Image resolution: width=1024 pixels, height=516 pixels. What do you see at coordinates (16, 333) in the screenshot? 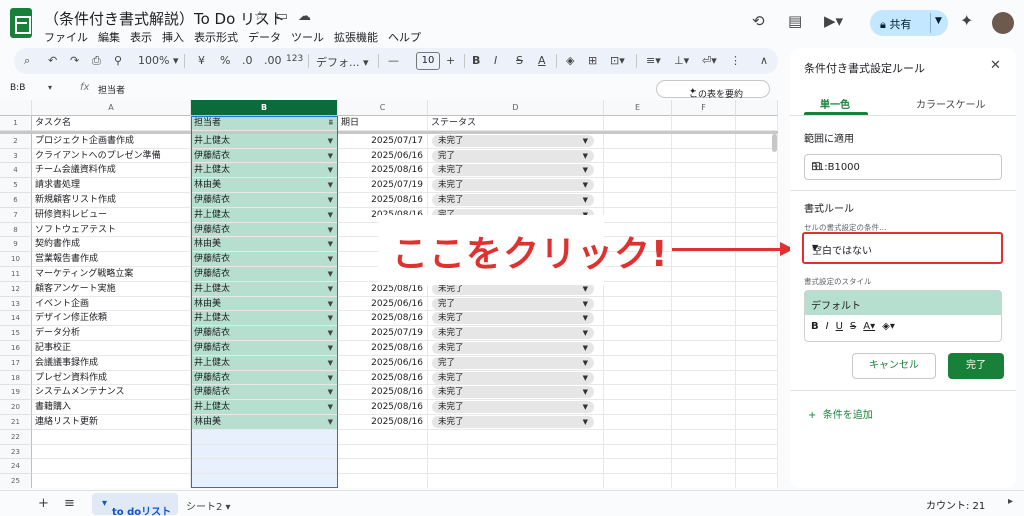
I see `row-header: 15` at bounding box center [16, 333].